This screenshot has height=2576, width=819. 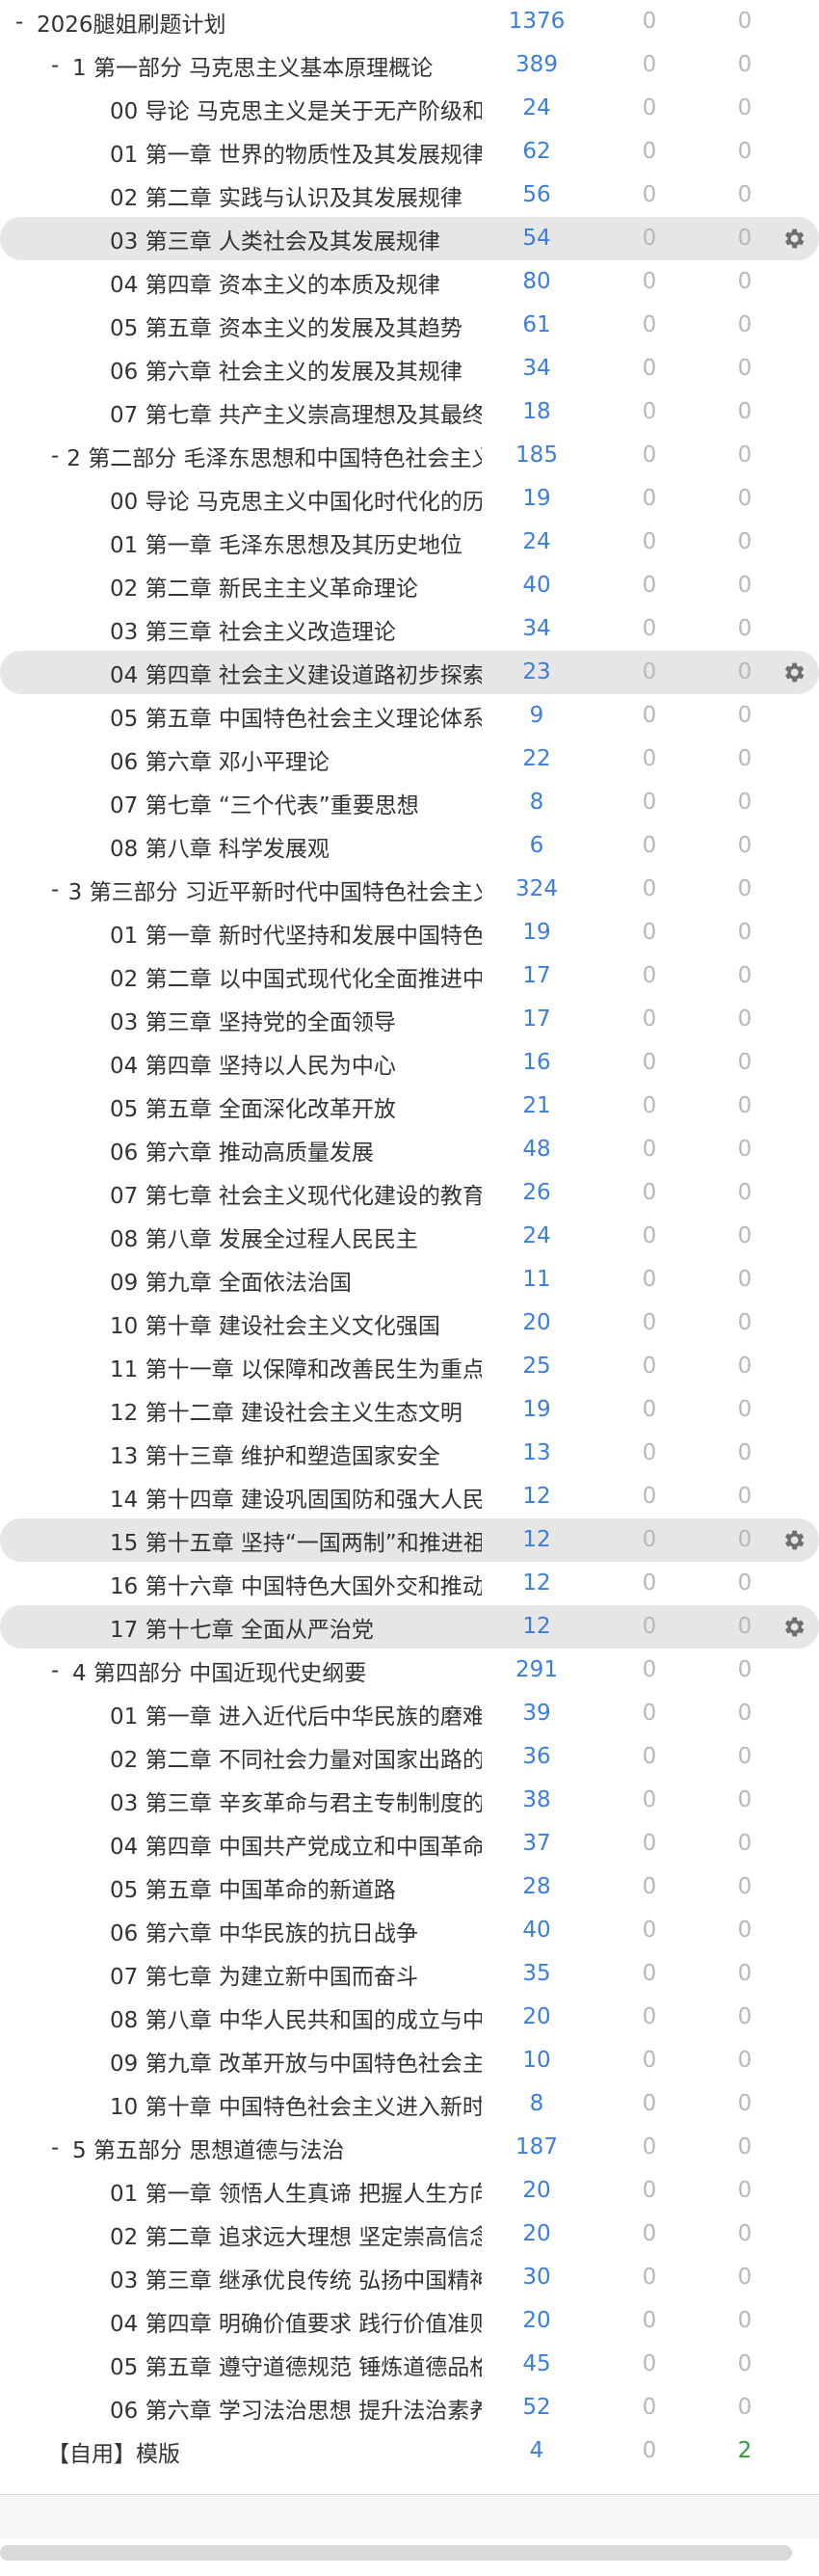 I want to click on deck-row: 03 第三章 继承优良传统 弘扬中国精神 30 0 0, so click(x=410, y=2278).